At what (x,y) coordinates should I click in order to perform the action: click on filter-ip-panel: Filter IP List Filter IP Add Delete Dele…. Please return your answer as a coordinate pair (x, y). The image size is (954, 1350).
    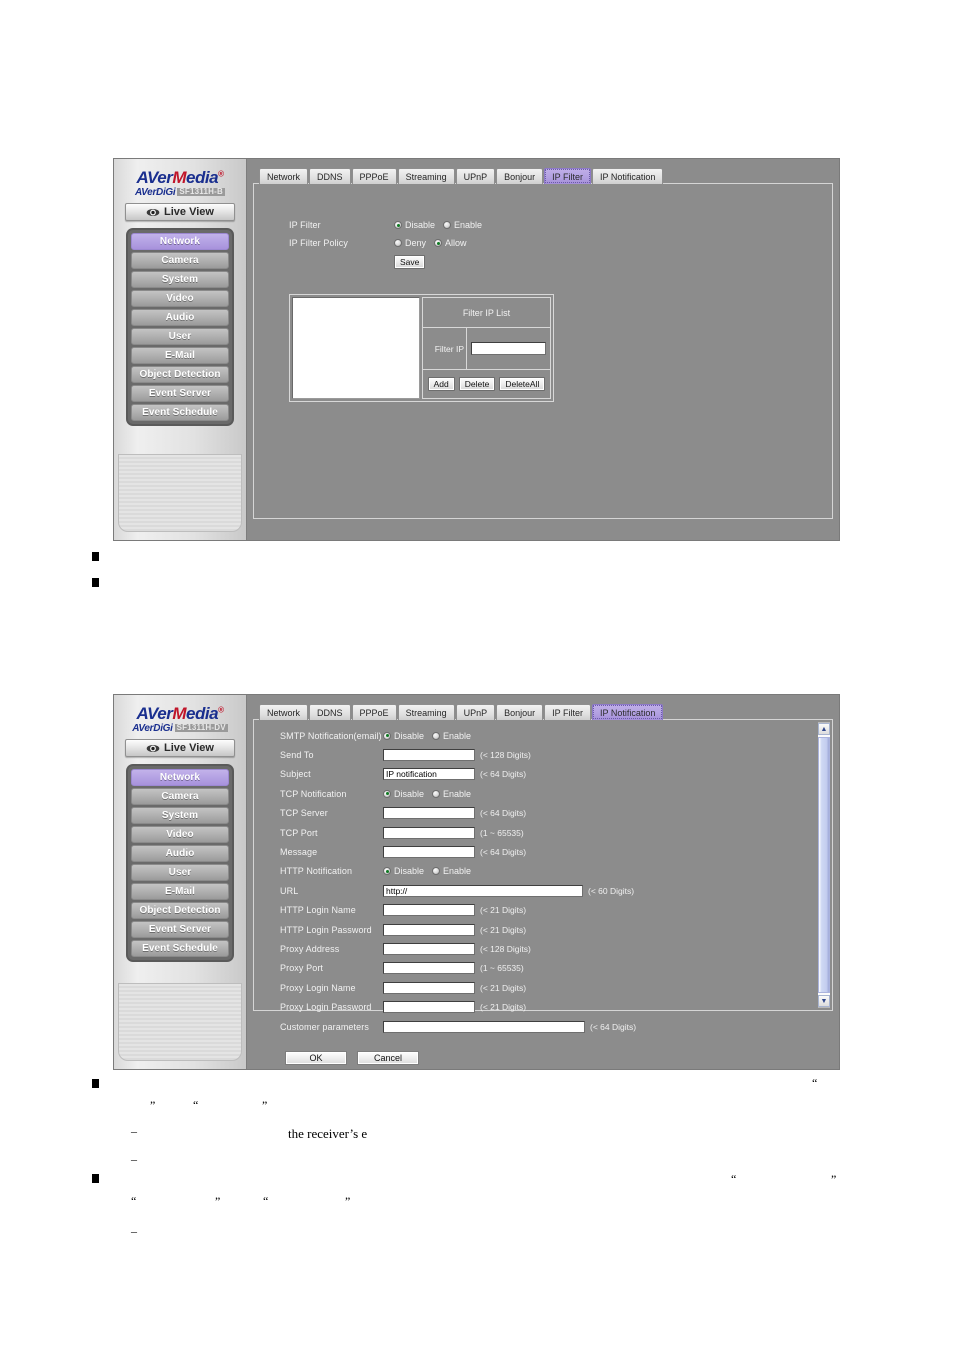
    Looking at the image, I should click on (421, 348).